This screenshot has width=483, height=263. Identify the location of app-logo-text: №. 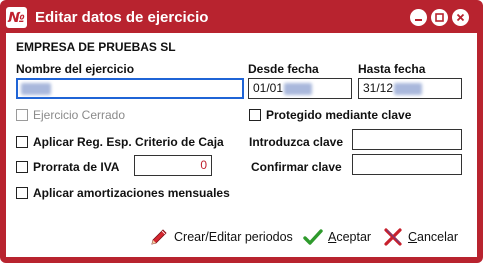
(16, 17).